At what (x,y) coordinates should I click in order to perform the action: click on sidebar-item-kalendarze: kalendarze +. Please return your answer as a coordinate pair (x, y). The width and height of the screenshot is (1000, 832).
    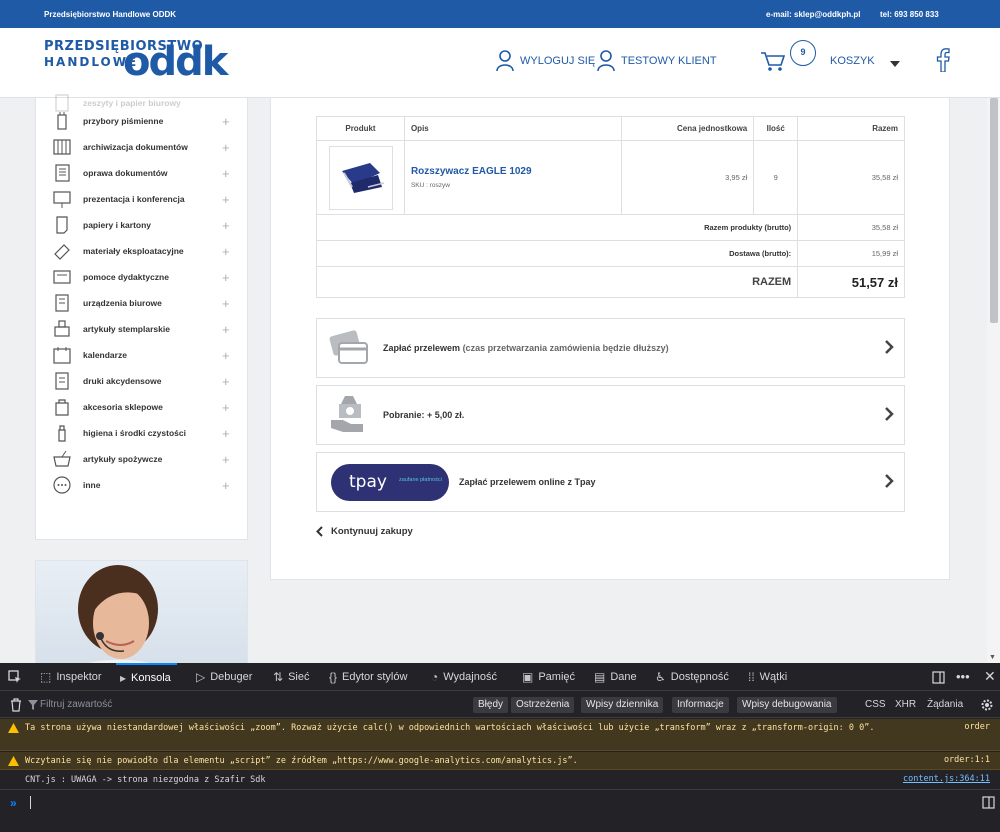
    Looking at the image, I should click on (142, 355).